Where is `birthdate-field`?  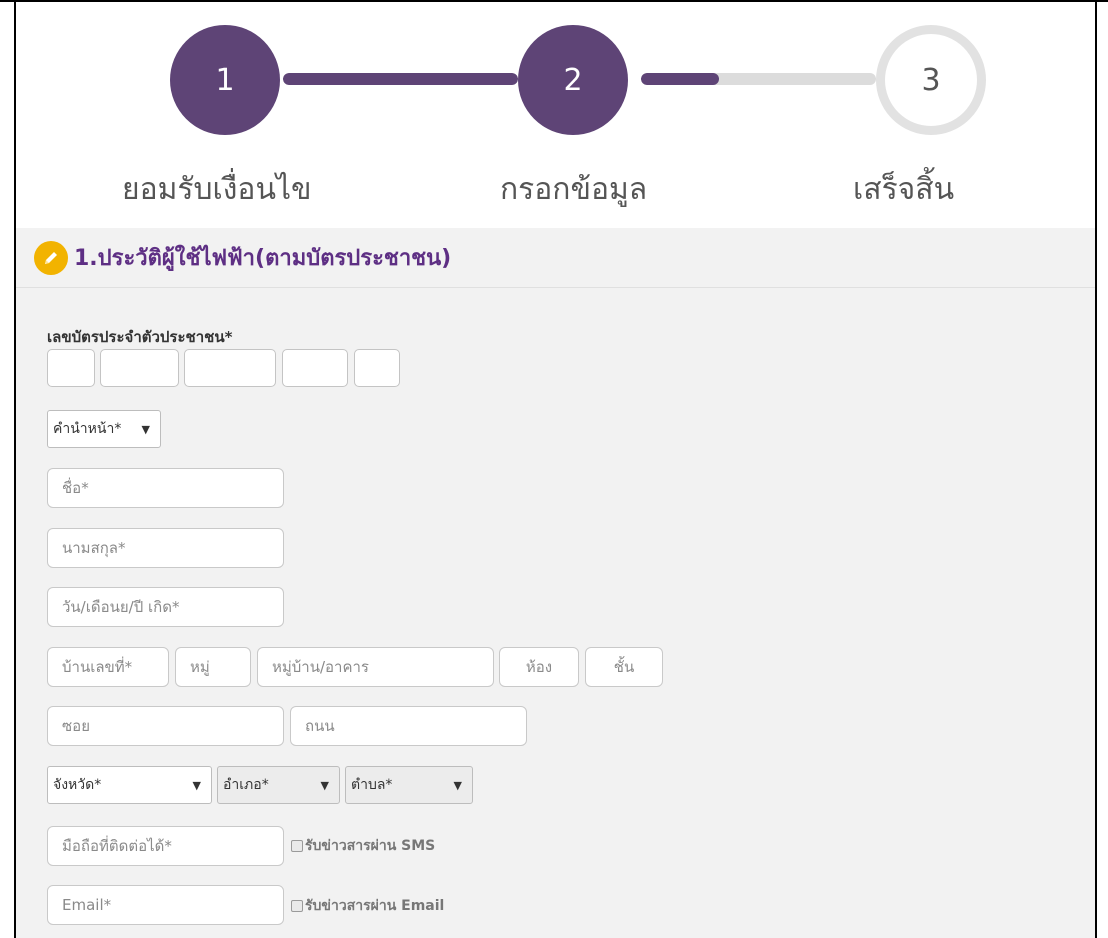 birthdate-field is located at coordinates (165, 607).